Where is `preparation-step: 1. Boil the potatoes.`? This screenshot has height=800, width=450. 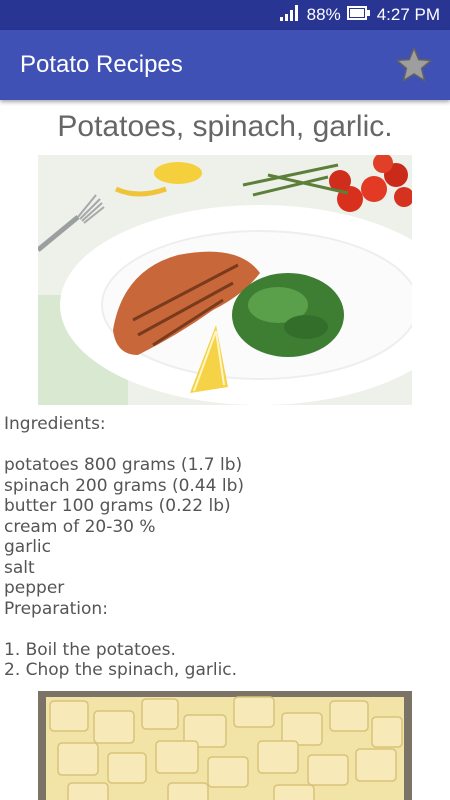
preparation-step: 1. Boil the potatoes. is located at coordinates (90, 649).